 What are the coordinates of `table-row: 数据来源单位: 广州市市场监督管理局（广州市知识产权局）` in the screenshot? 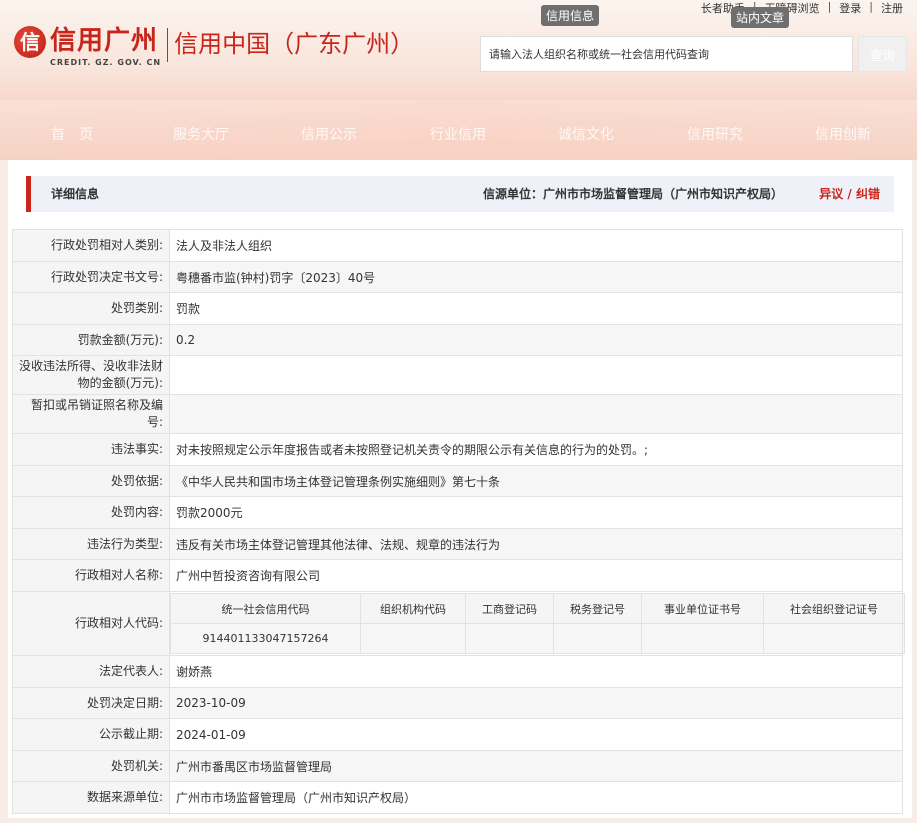 It's located at (457, 797).